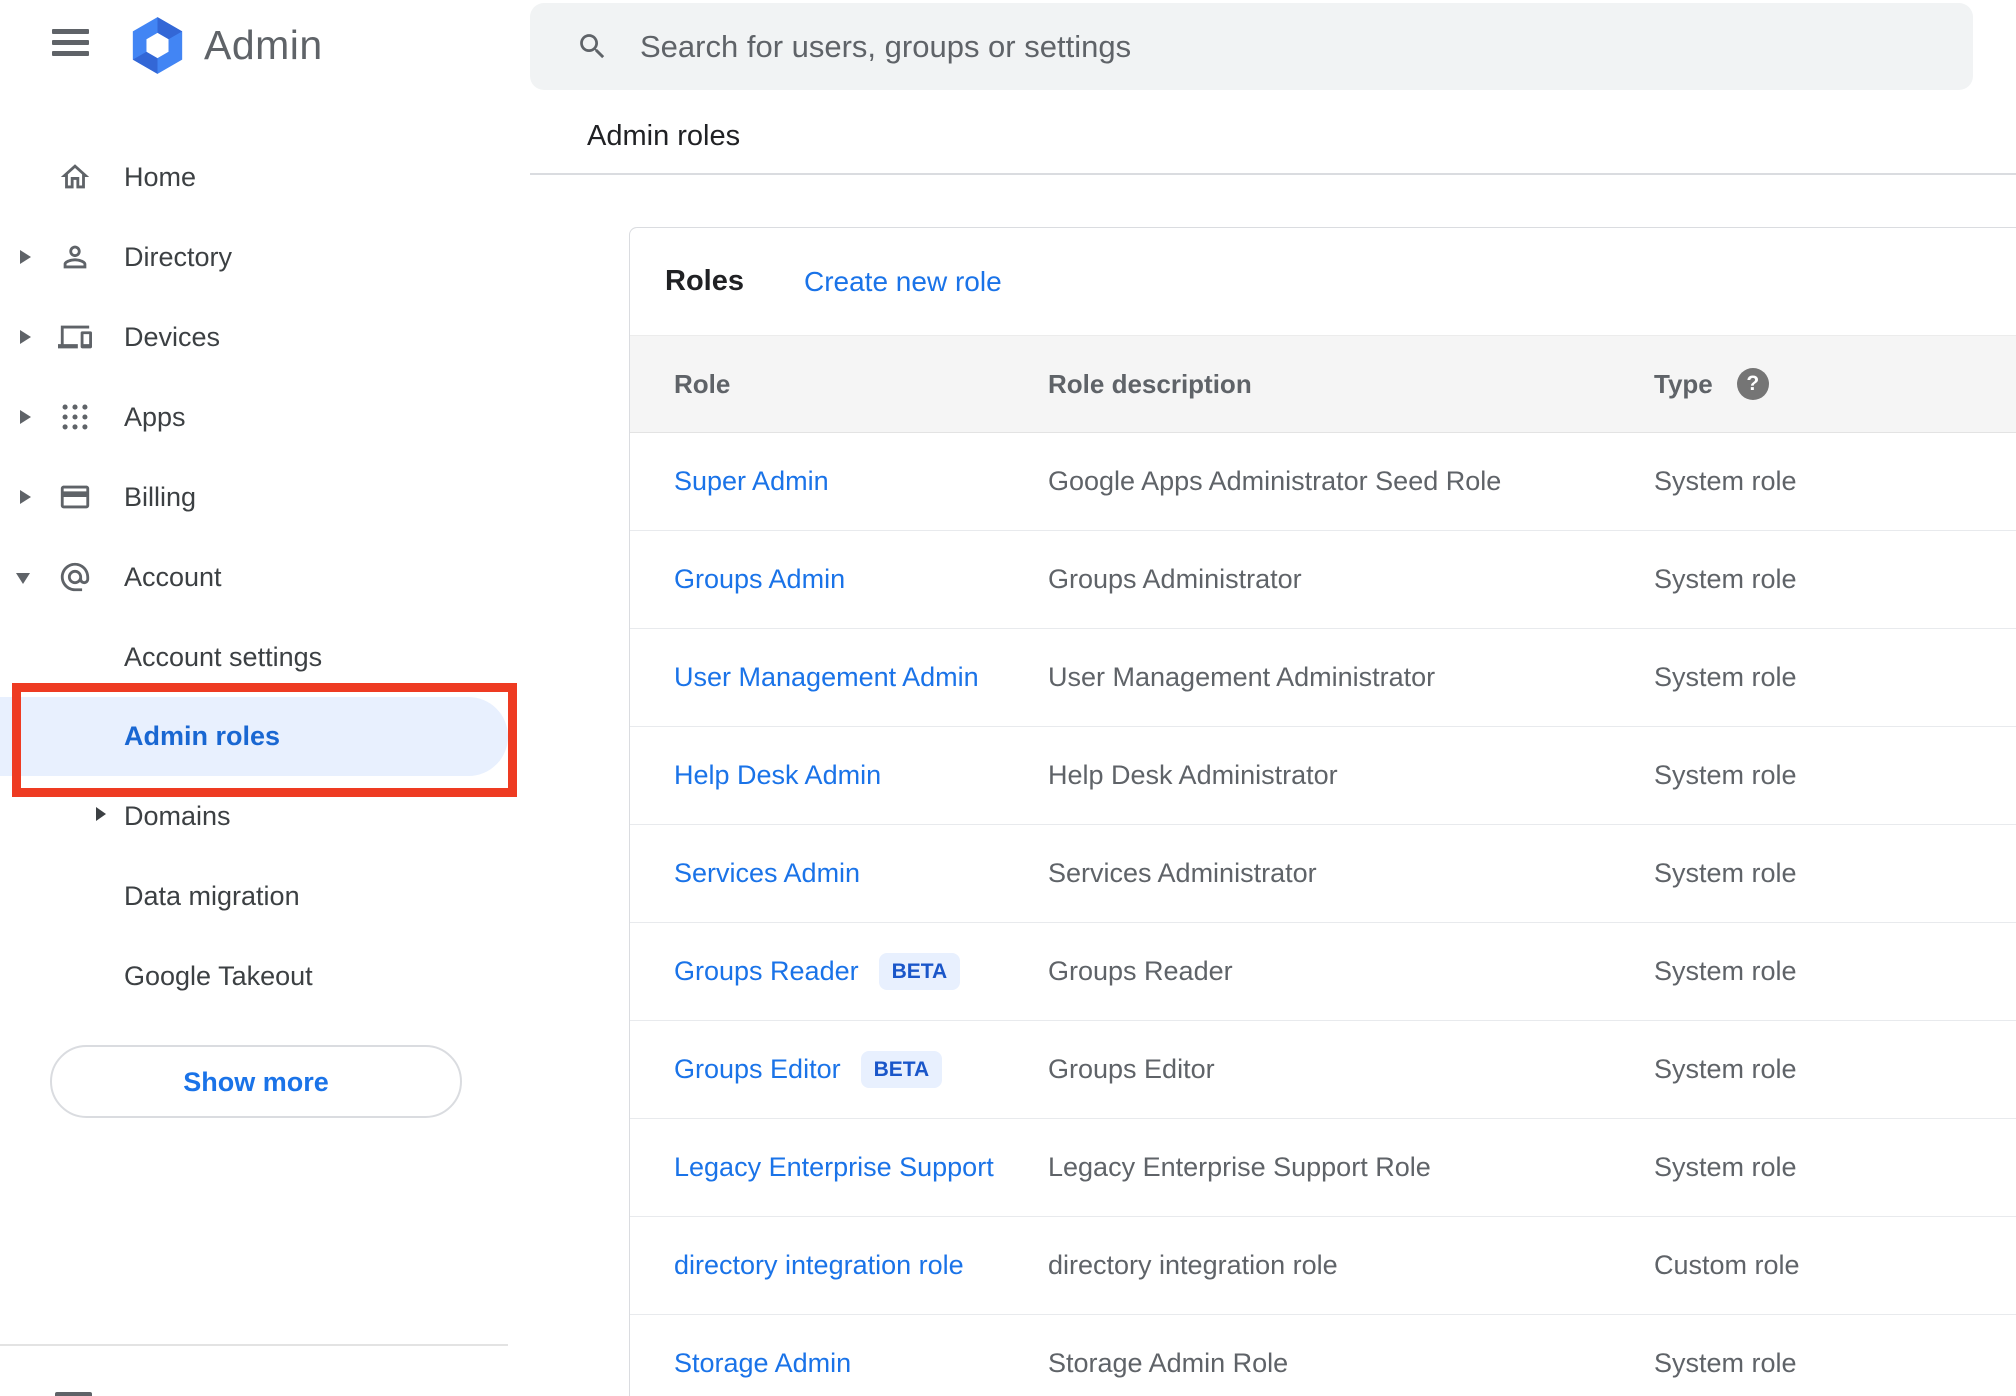 Image resolution: width=2016 pixels, height=1396 pixels. Describe the element at coordinates (1168, 1363) in the screenshot. I see `role-description: Storage Admin Role` at that location.